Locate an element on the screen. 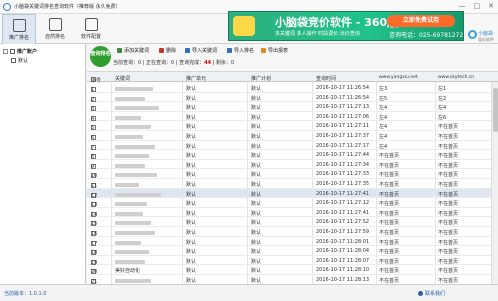 The height and width of the screenshot is (301, 498). contact-link: 联系我们 is located at coordinates (431, 293).